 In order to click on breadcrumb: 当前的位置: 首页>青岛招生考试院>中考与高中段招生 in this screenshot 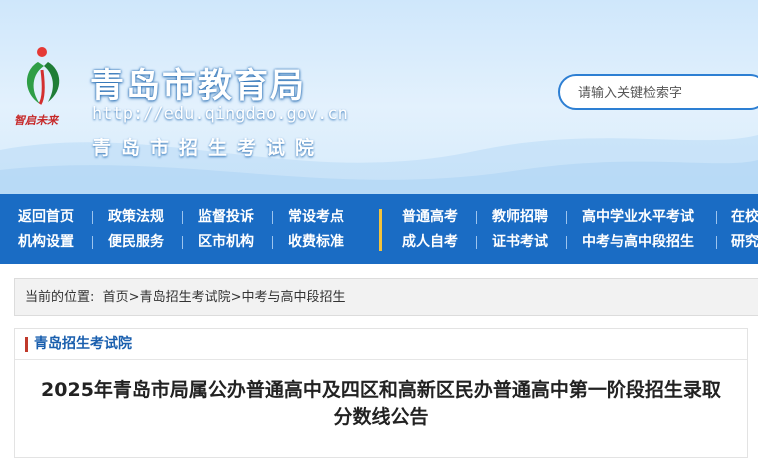, I will do `click(185, 298)`.